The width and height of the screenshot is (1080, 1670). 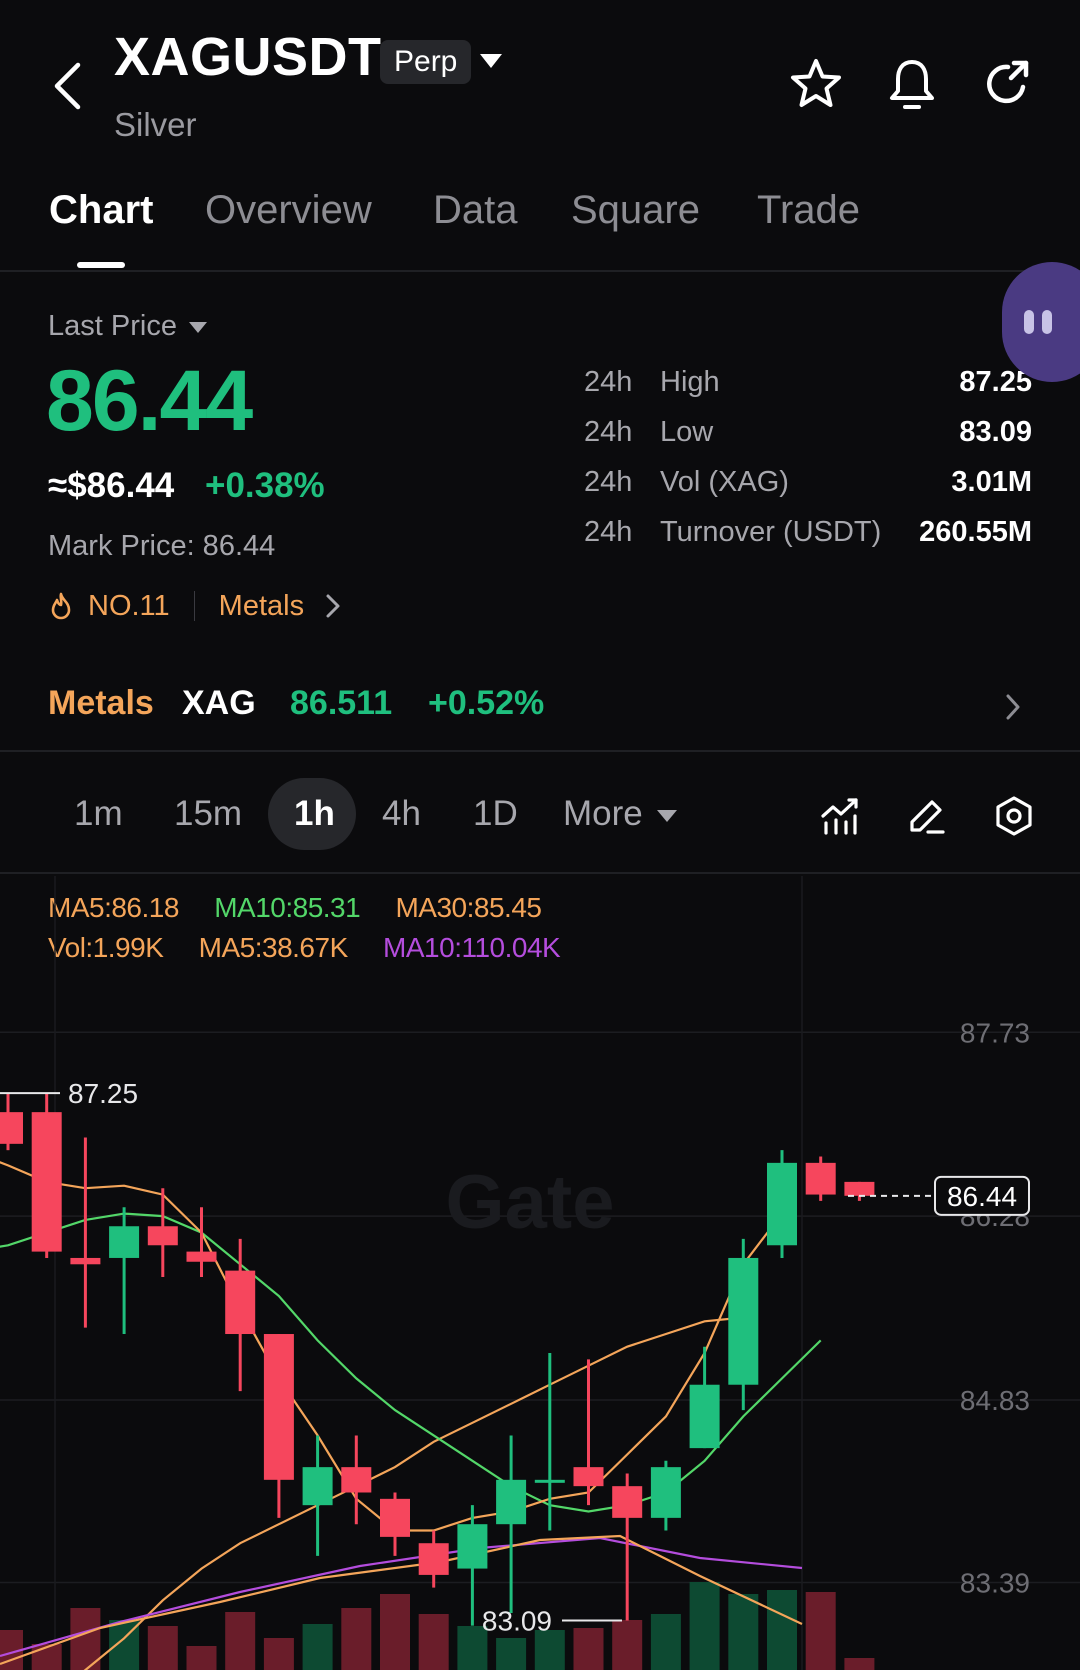 What do you see at coordinates (101, 210) in the screenshot?
I see `tab-chart: Chart` at bounding box center [101, 210].